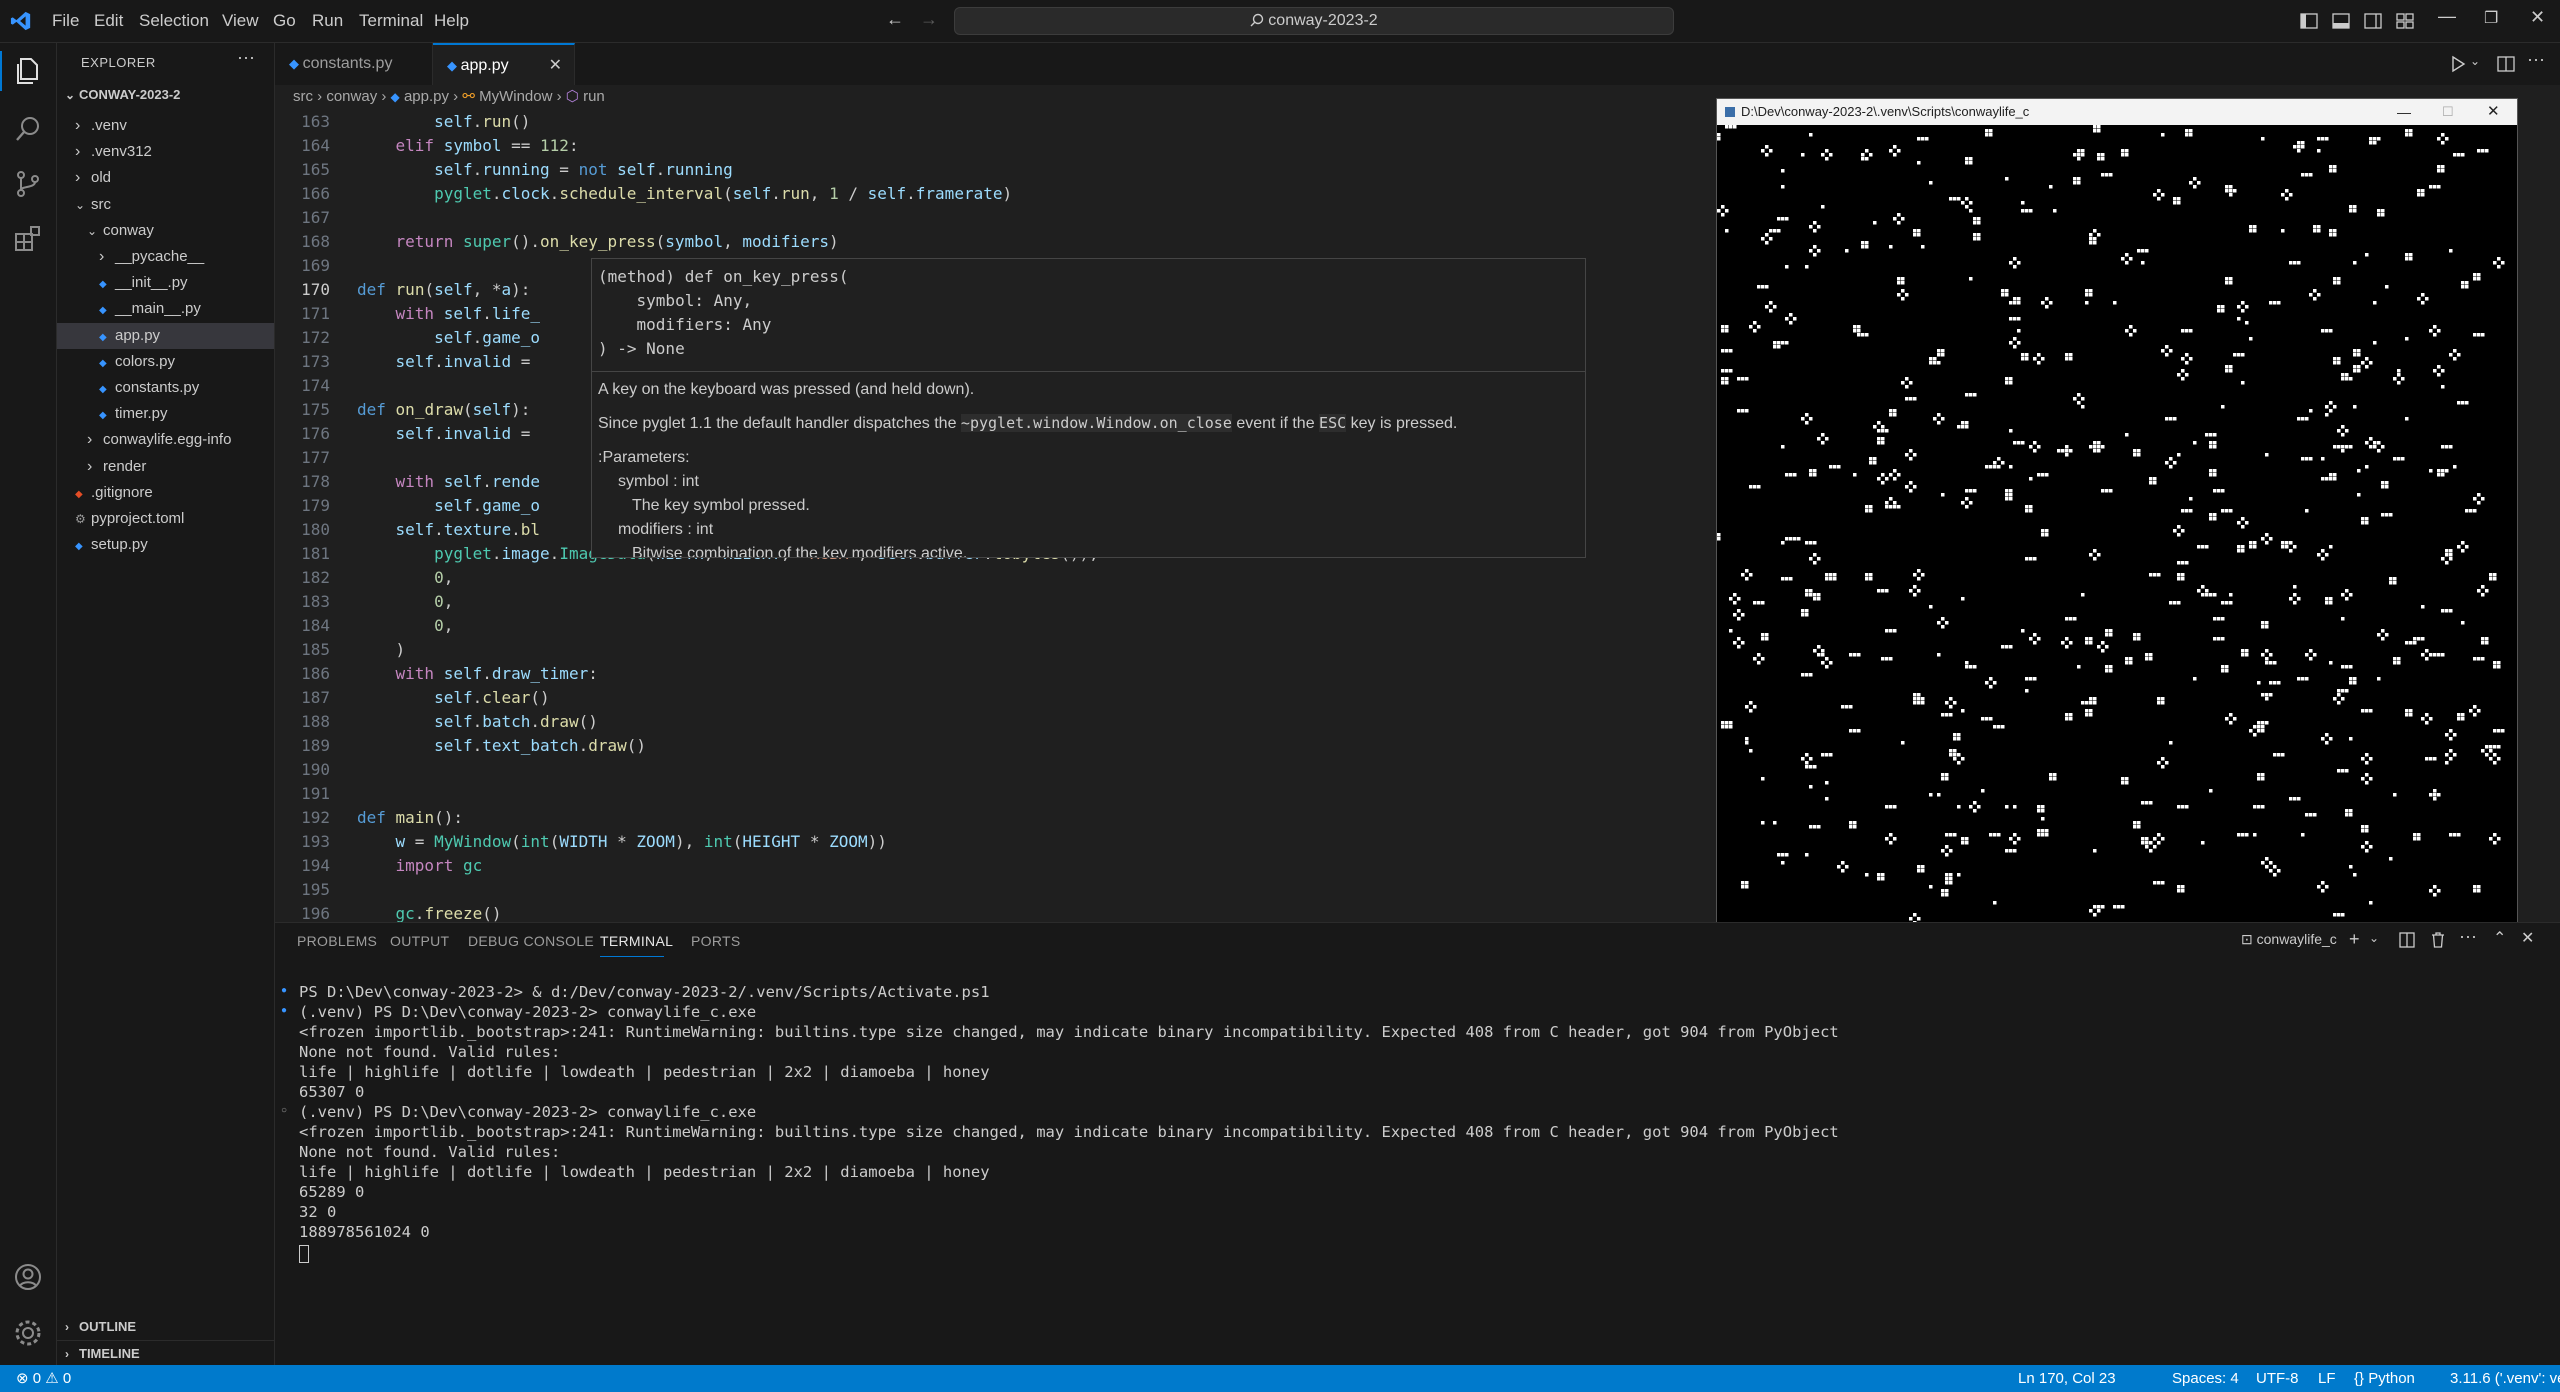 The width and height of the screenshot is (2560, 1392). Describe the element at coordinates (2277, 1378) in the screenshot. I see `encoding: UTF-8` at that location.